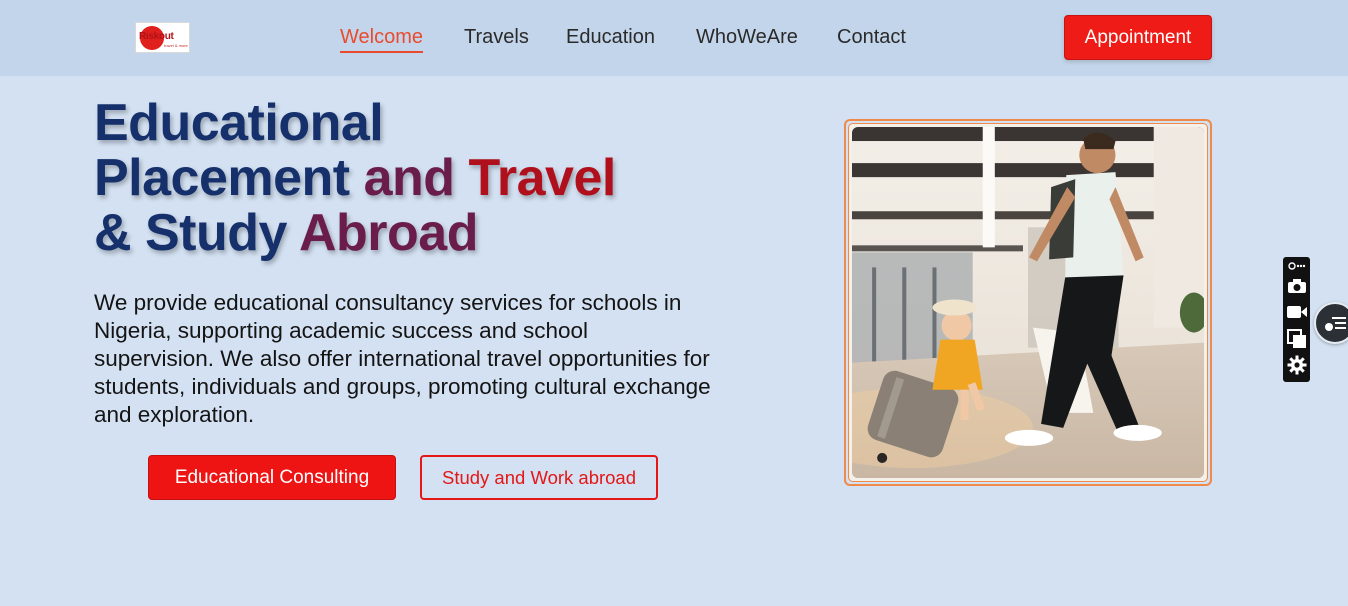  Describe the element at coordinates (542, 178) in the screenshot. I see `headline-word-travel: Travel` at that location.